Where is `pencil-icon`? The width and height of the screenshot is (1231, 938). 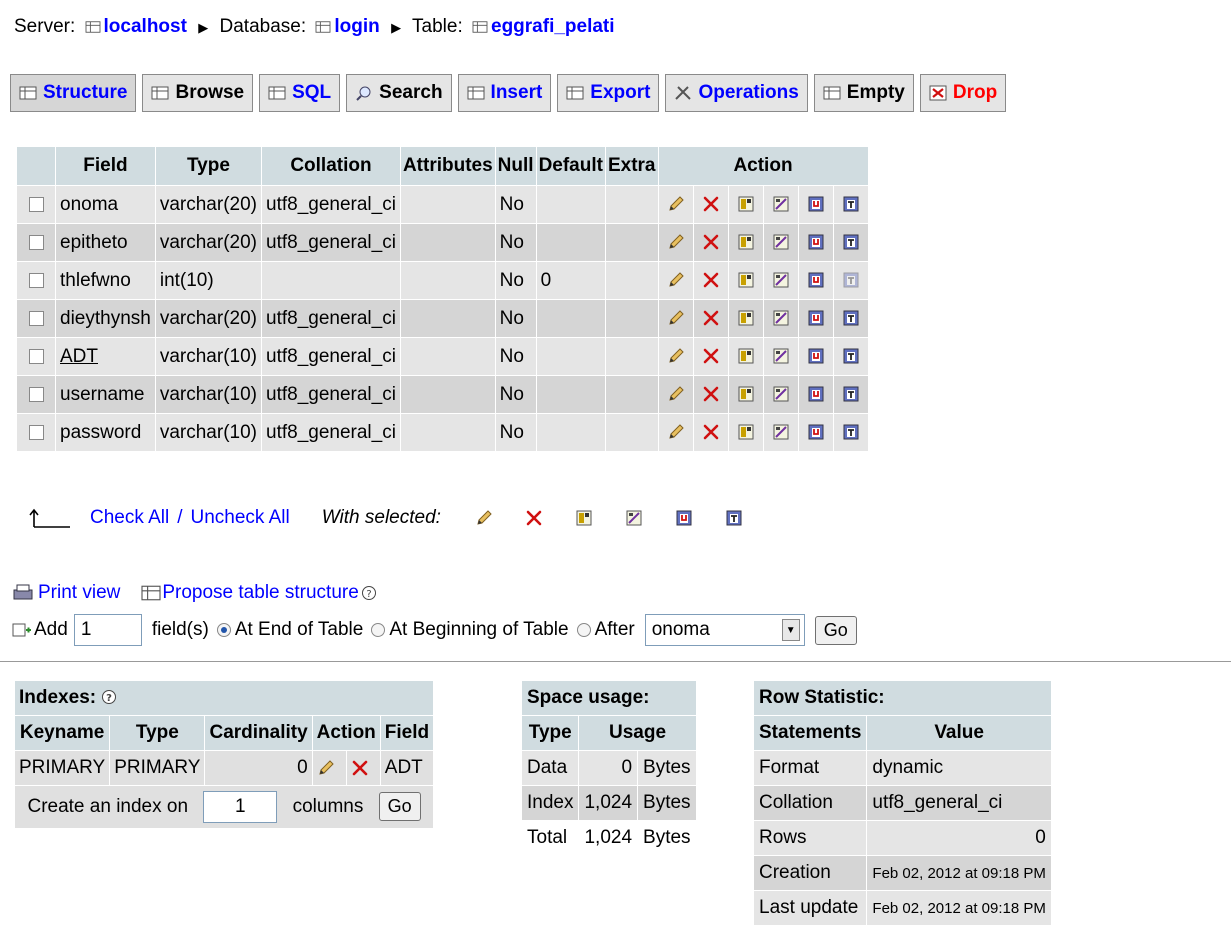 pencil-icon is located at coordinates (326, 768).